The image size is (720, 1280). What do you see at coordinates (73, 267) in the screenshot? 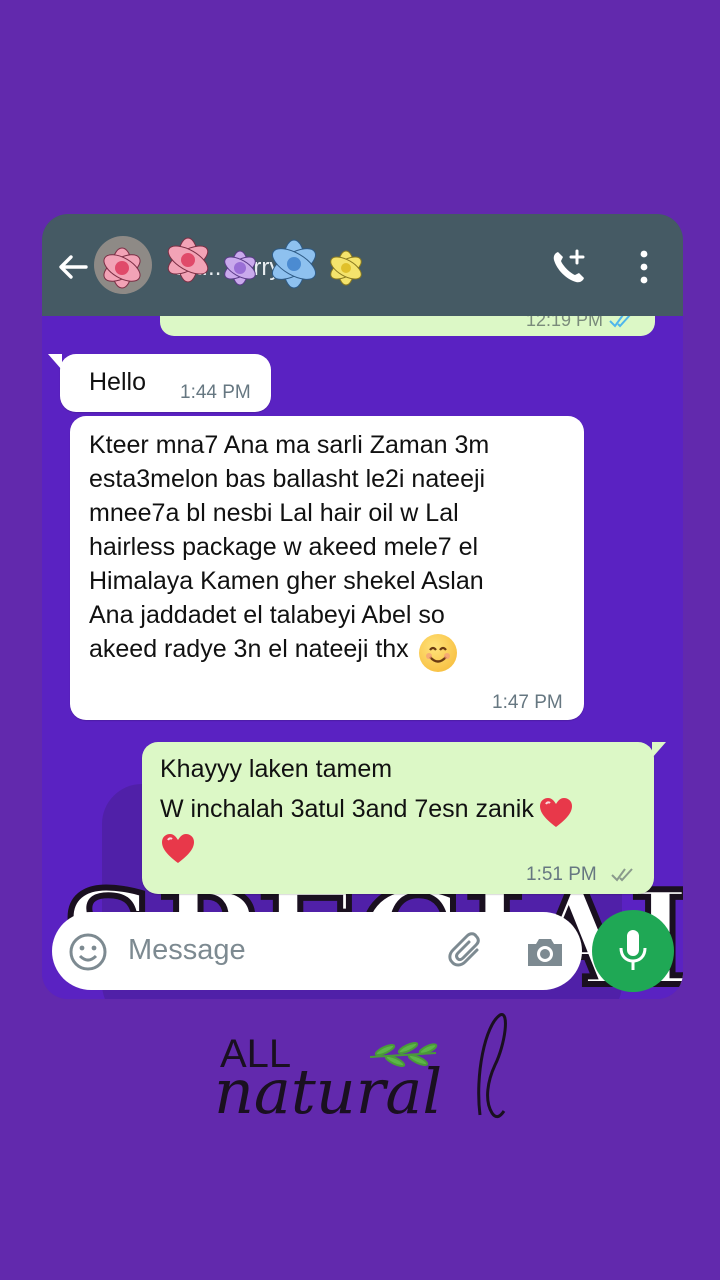
I see `arrow-left-icon` at bounding box center [73, 267].